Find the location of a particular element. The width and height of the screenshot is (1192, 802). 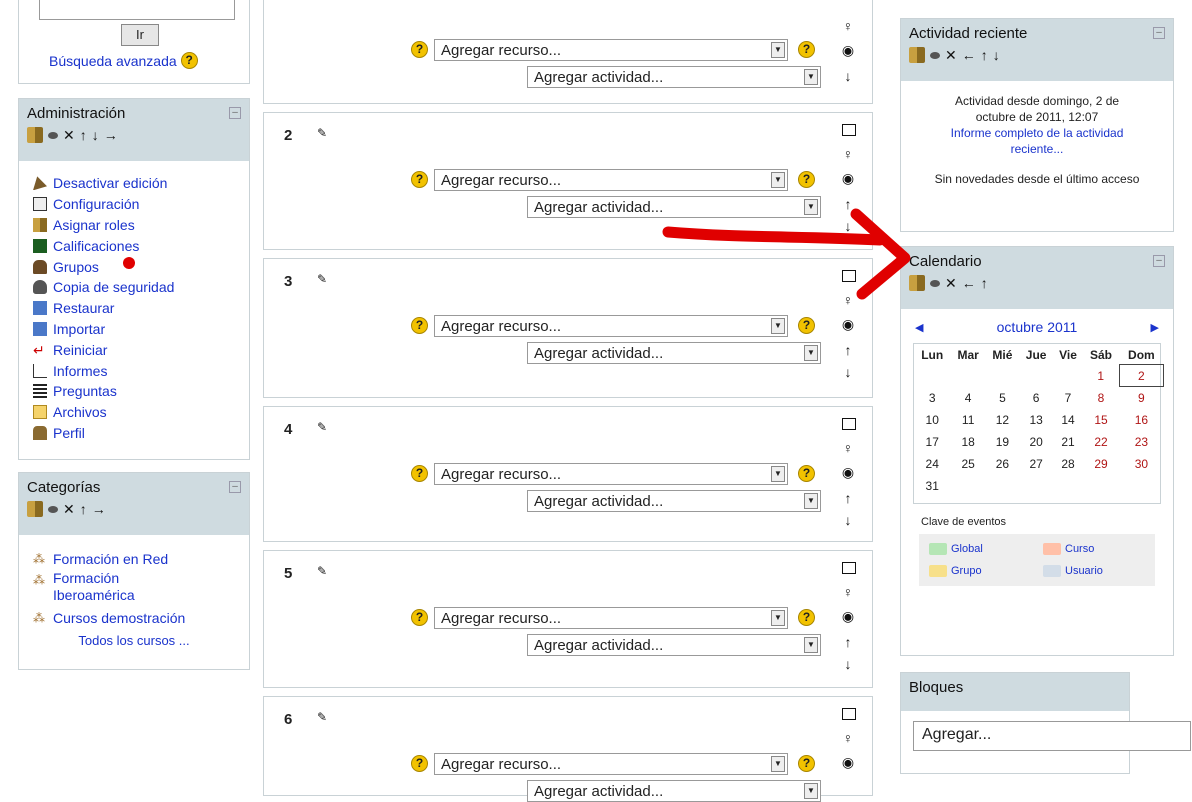

calendar-day: 5 is located at coordinates (1002, 398).